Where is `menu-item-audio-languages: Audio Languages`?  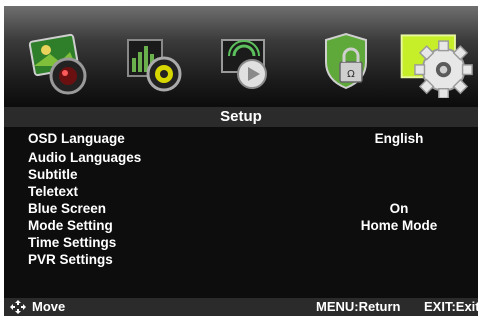
menu-item-audio-languages: Audio Languages is located at coordinates (241, 157).